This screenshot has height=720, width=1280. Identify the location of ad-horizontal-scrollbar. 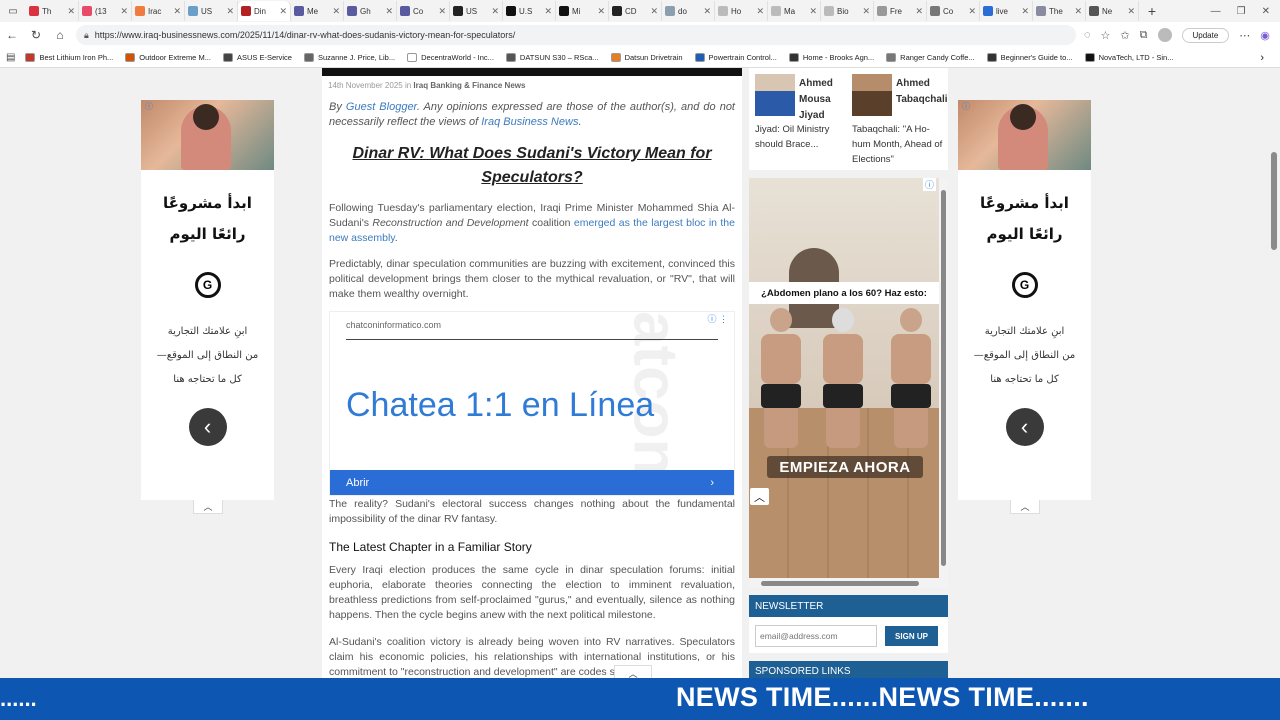
(848, 583).